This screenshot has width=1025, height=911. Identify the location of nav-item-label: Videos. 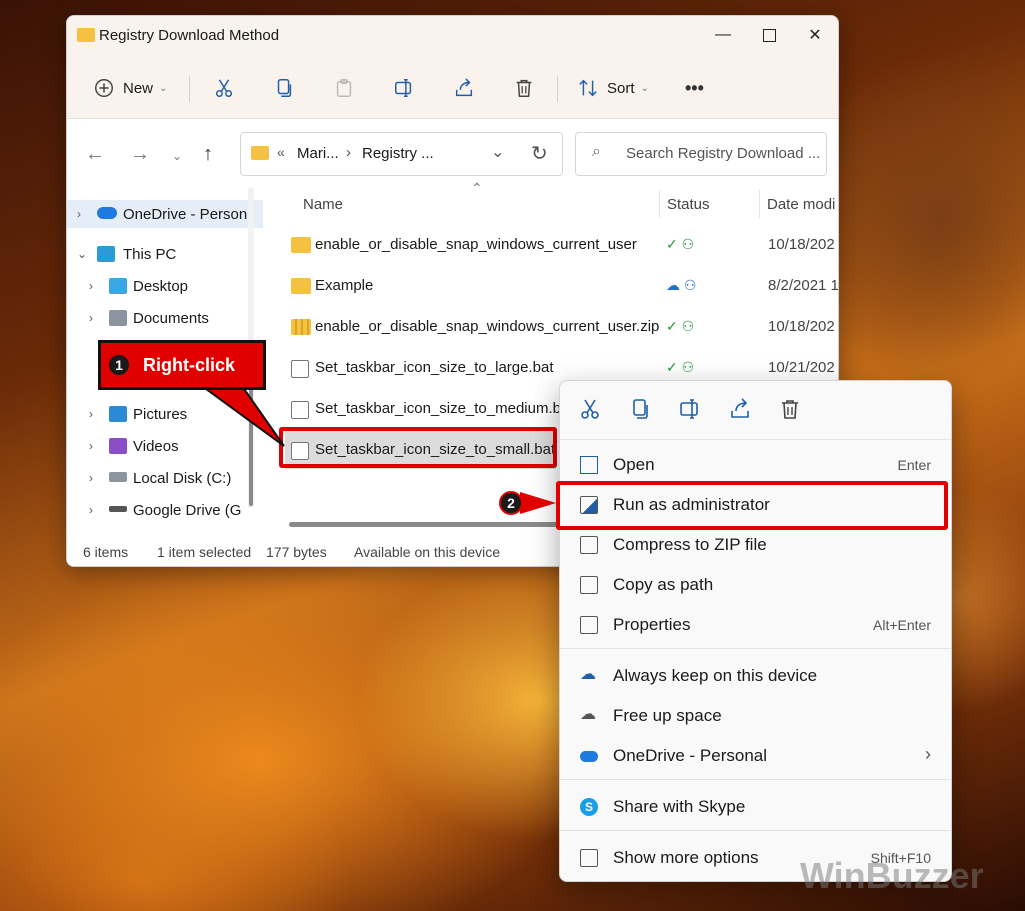
(156, 446).